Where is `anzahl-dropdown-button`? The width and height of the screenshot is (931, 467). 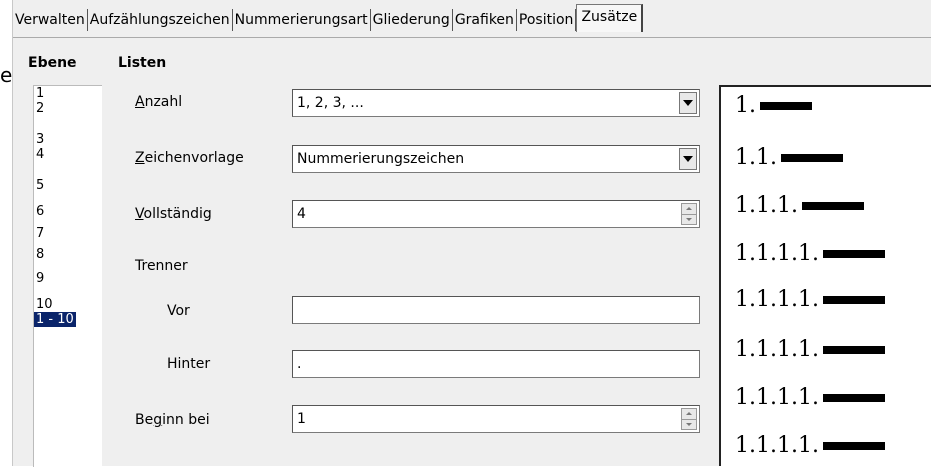 anzahl-dropdown-button is located at coordinates (688, 103).